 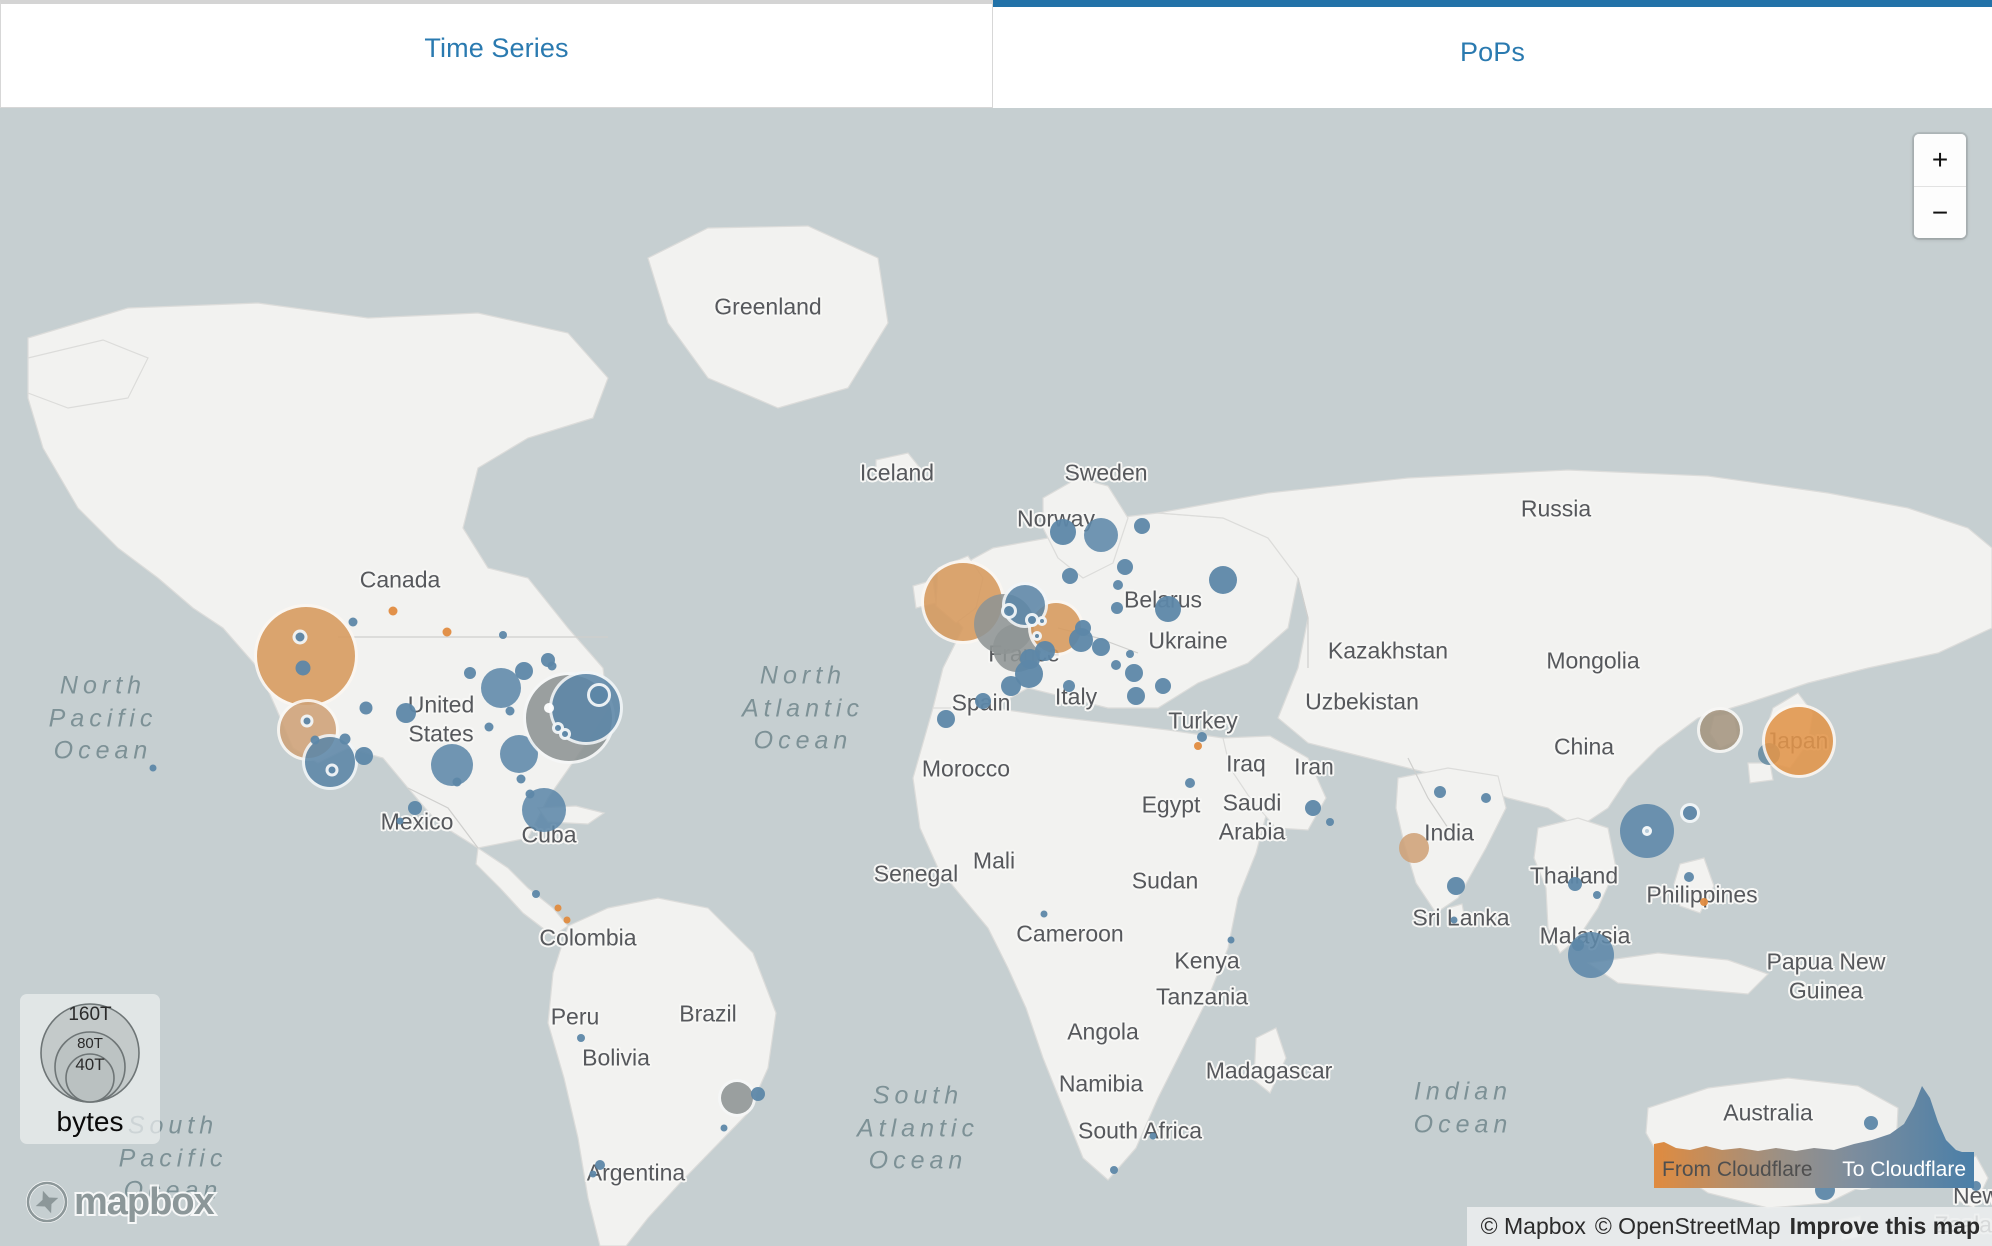 I want to click on pop-bubble-telaviv, so click(x=1202, y=737).